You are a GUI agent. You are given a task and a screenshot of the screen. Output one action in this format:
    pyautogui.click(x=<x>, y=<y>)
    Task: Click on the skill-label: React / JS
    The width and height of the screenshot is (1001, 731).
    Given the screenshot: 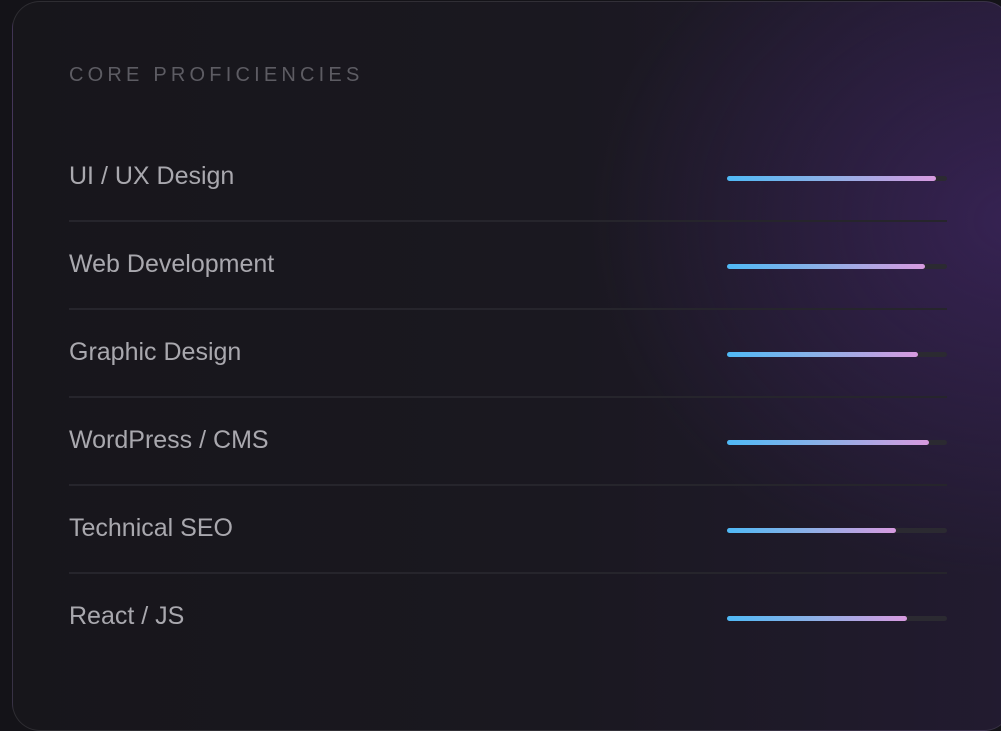 What is the action you would take?
    pyautogui.click(x=127, y=616)
    